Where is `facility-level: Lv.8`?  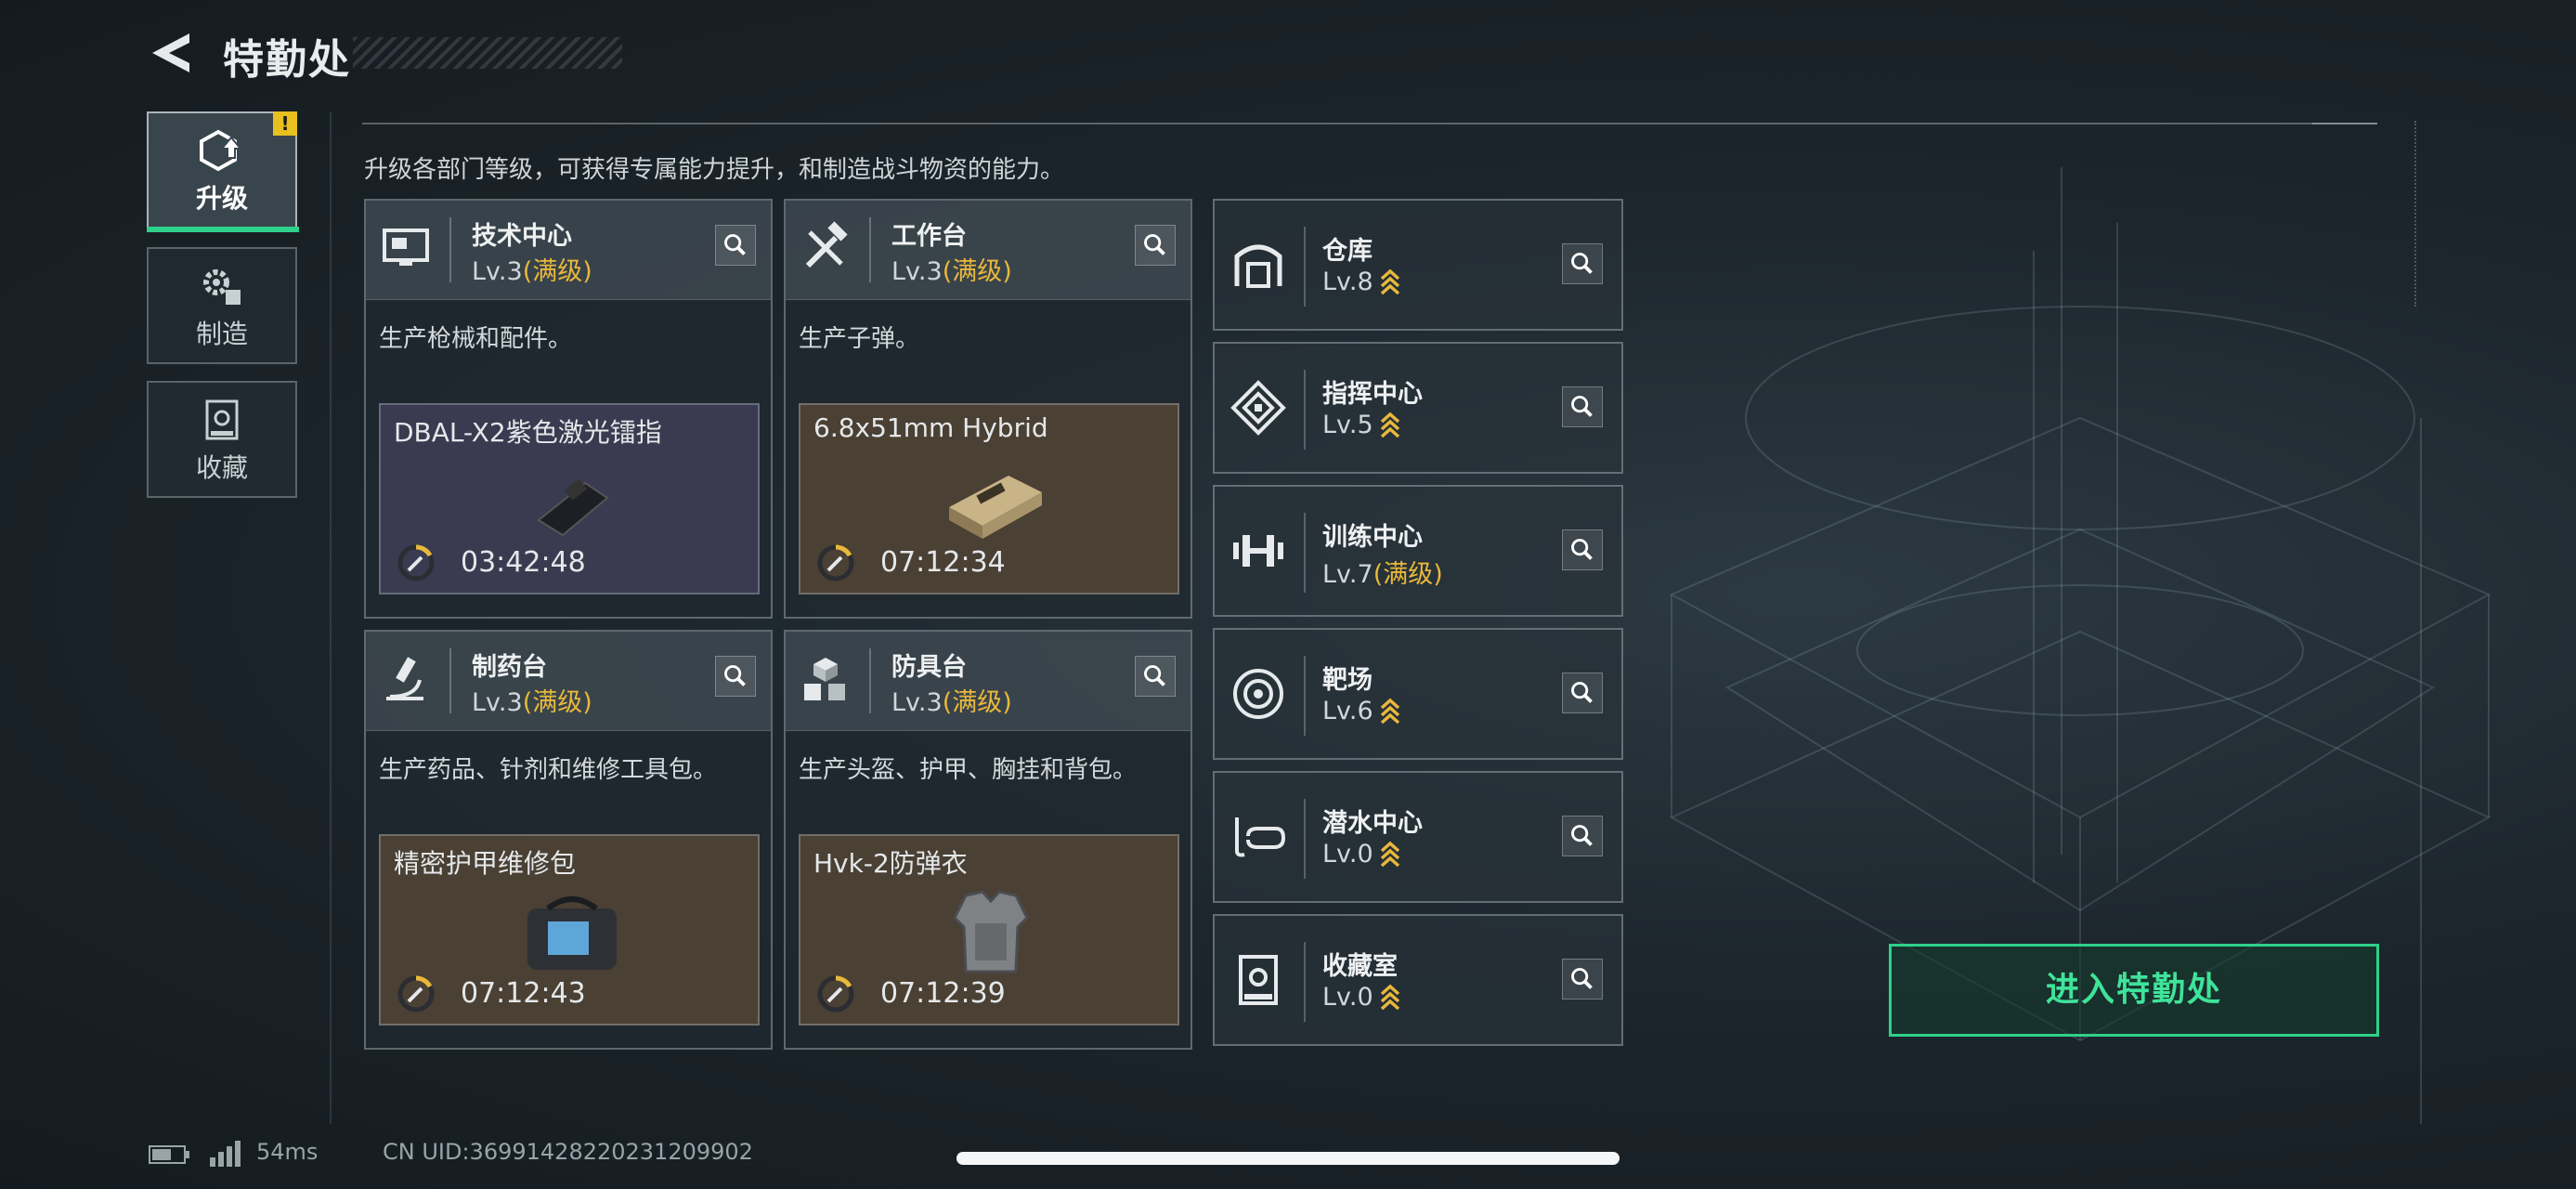
facility-level: Lv.8 is located at coordinates (1361, 282).